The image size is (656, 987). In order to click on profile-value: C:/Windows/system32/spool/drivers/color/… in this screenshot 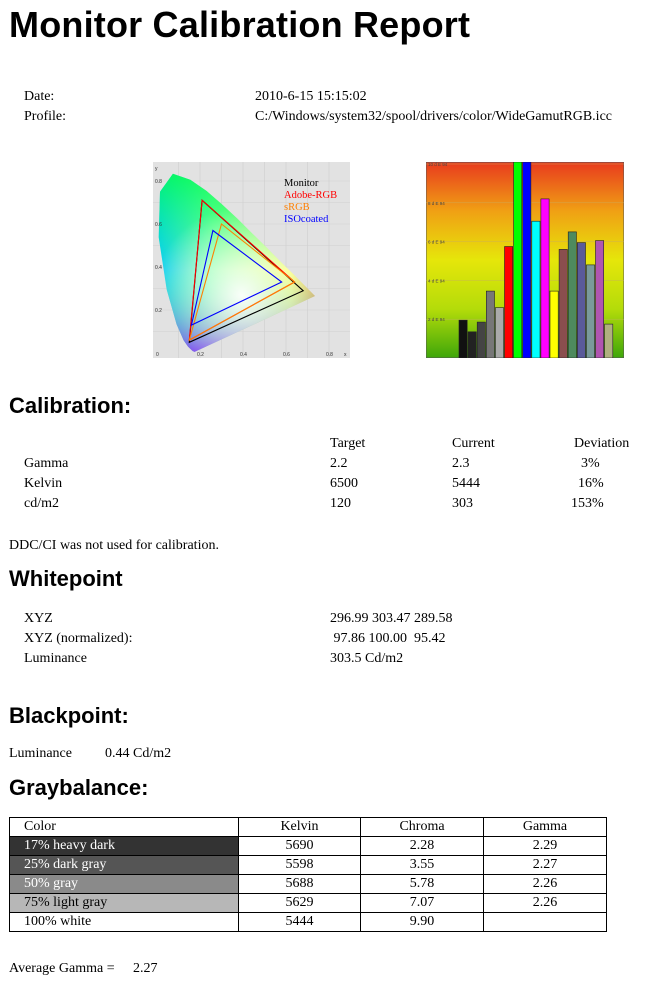, I will do `click(433, 116)`.